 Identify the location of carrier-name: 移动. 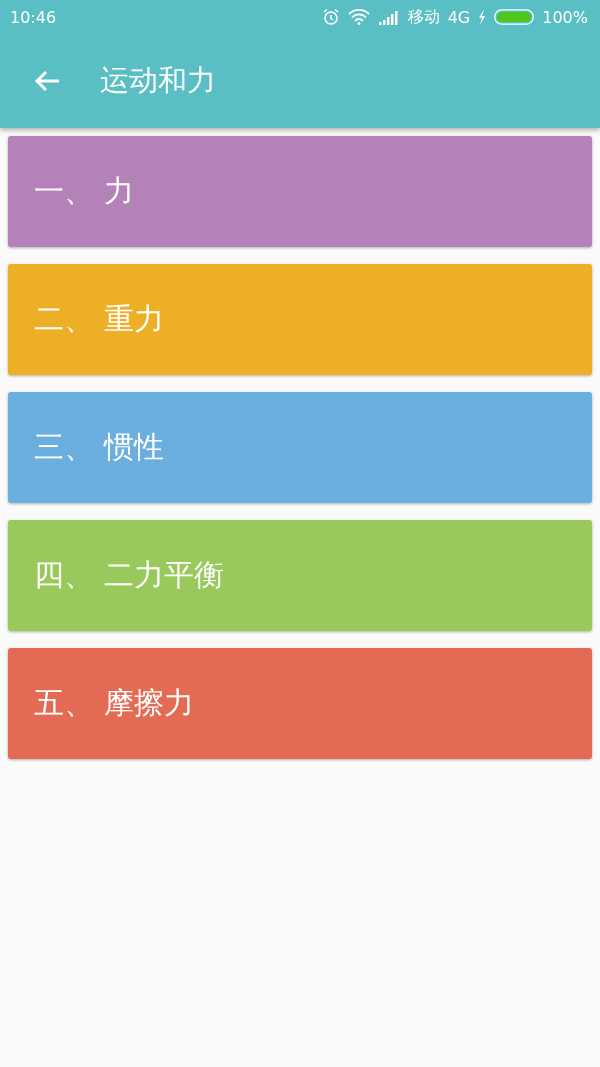
(423, 17).